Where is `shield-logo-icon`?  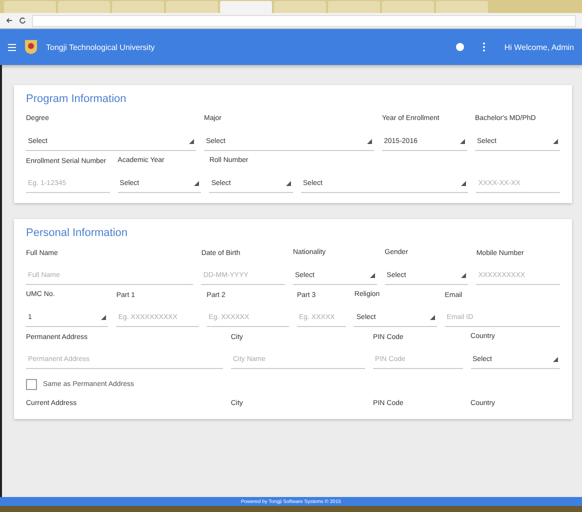
shield-logo-icon is located at coordinates (31, 47).